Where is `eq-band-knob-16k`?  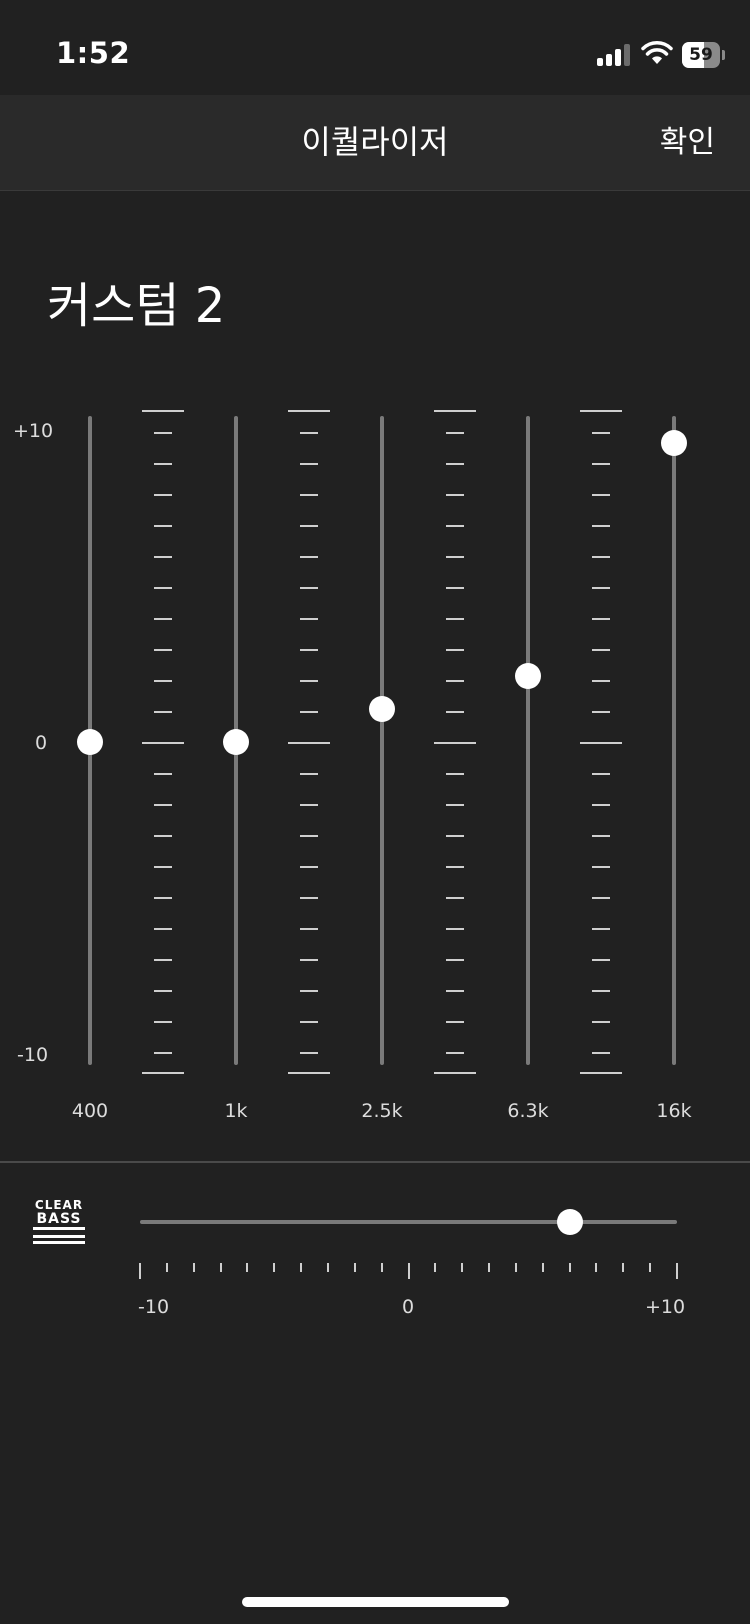 eq-band-knob-16k is located at coordinates (674, 443).